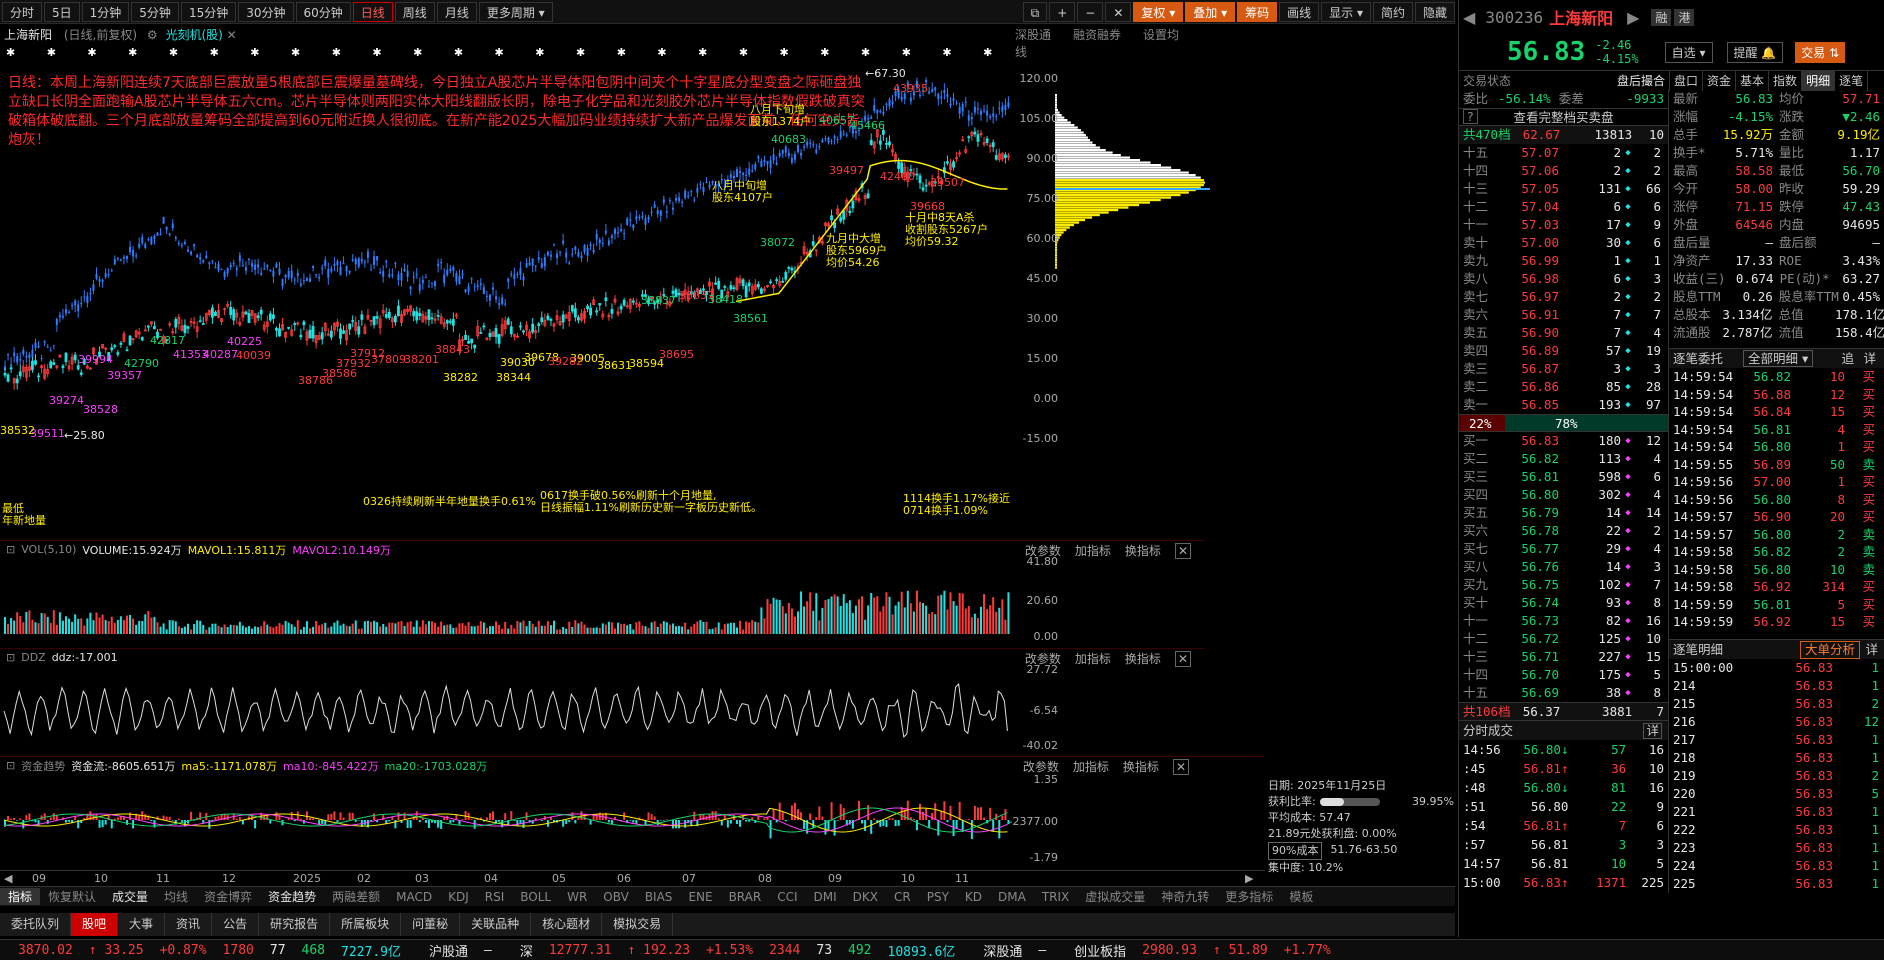  Describe the element at coordinates (456, 11) in the screenshot. I see `period-9: 月线` at that location.